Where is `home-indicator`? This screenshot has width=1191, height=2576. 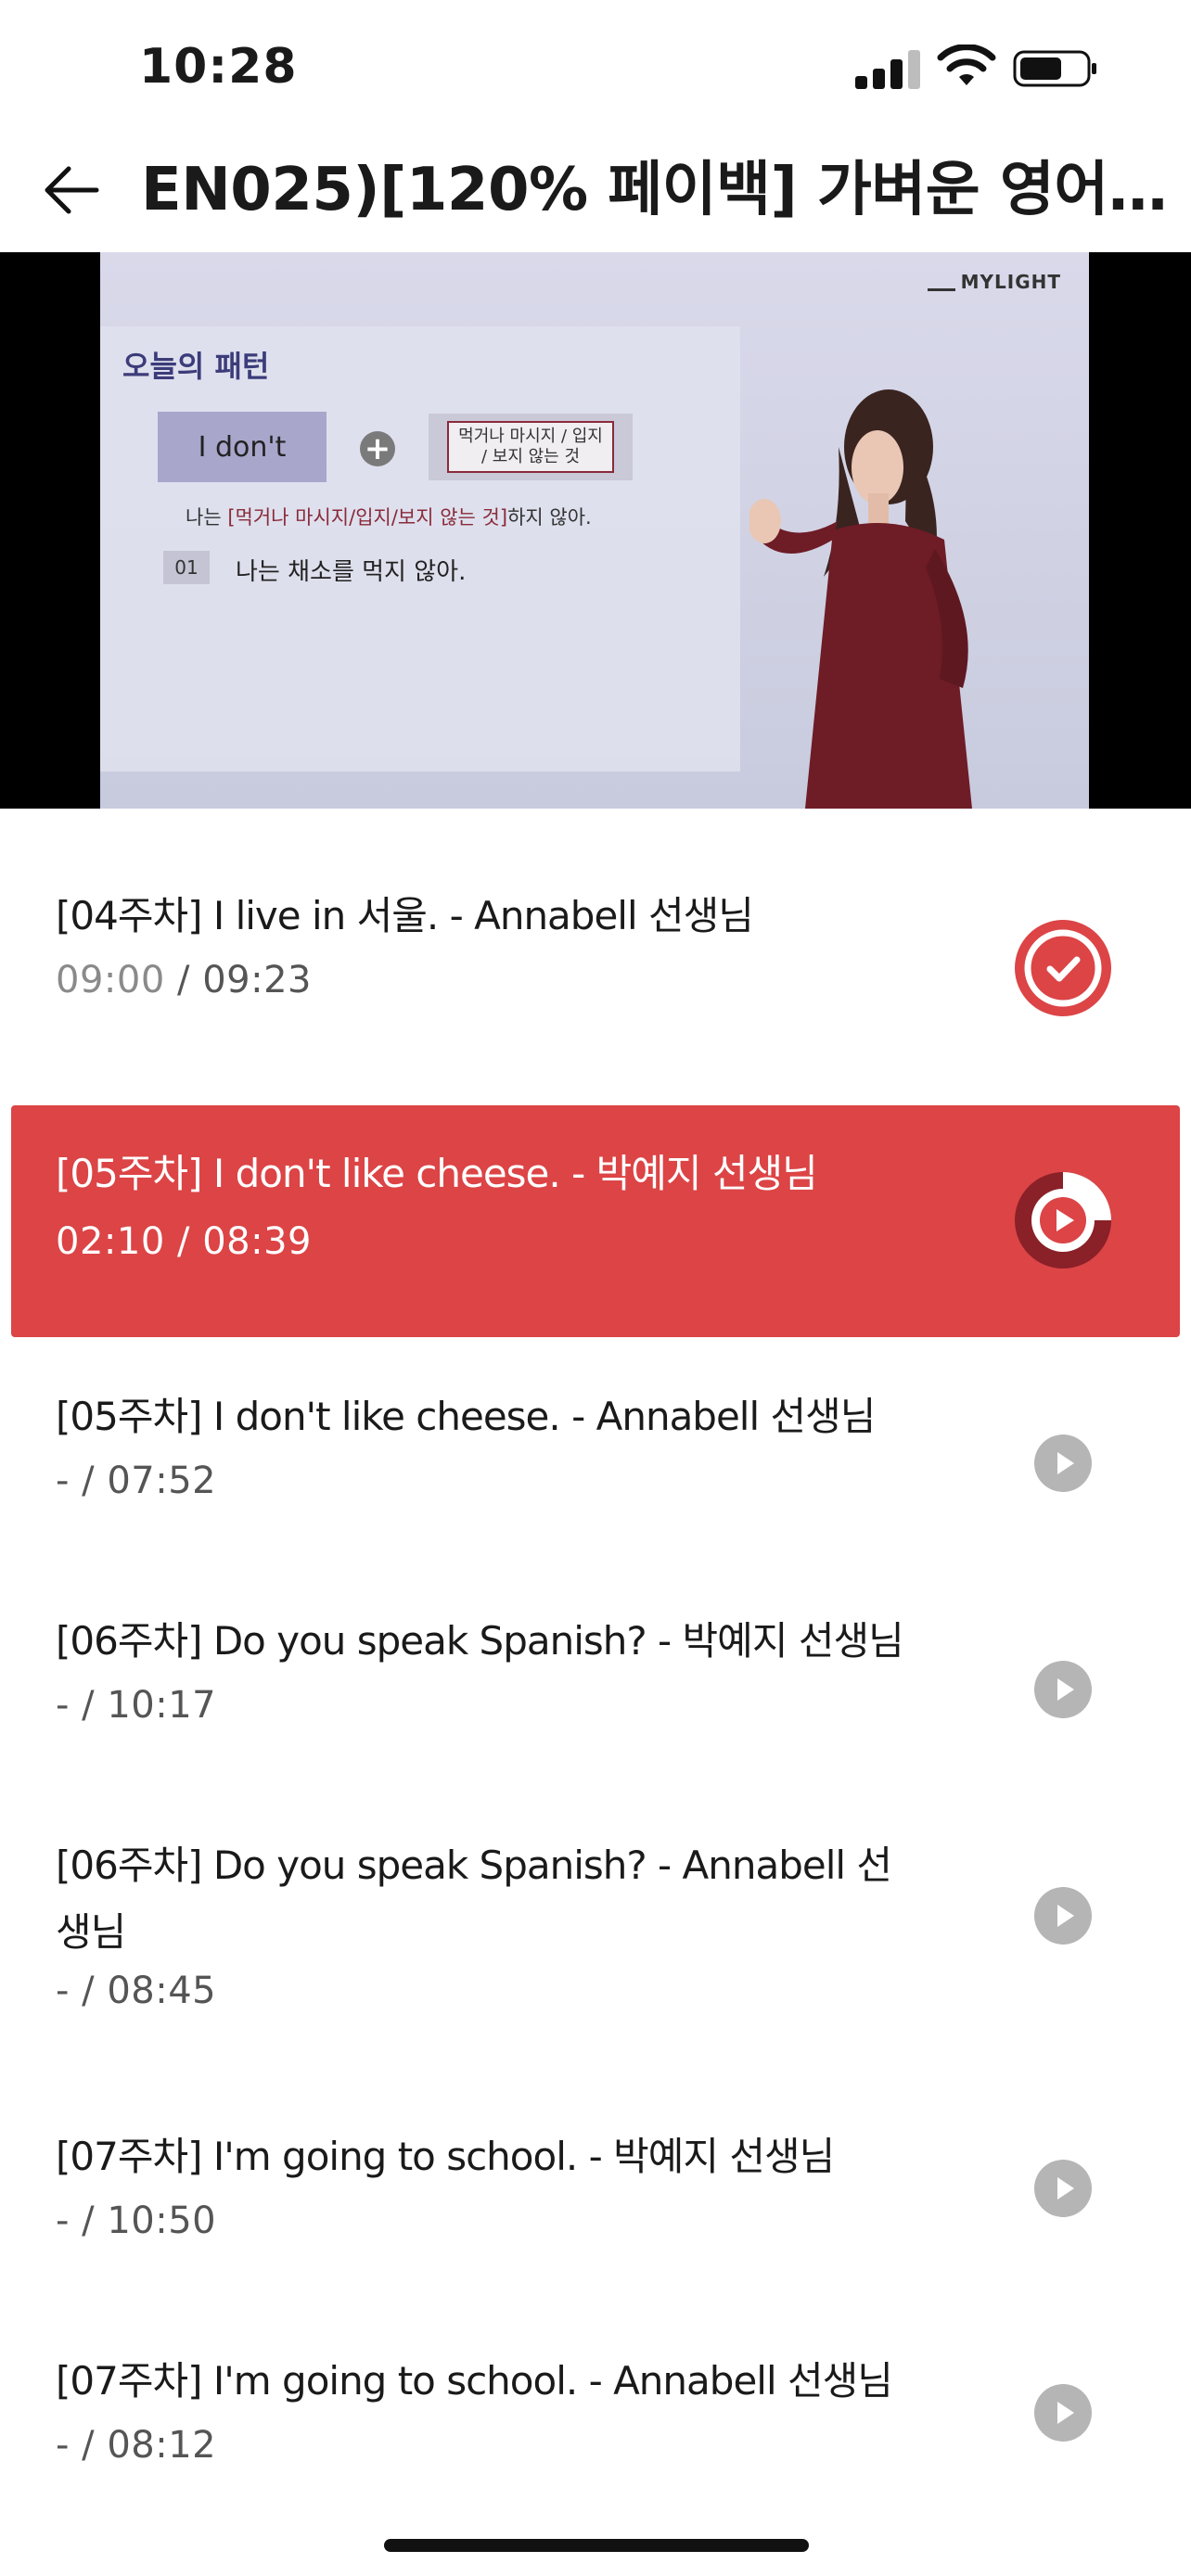 home-indicator is located at coordinates (597, 2545).